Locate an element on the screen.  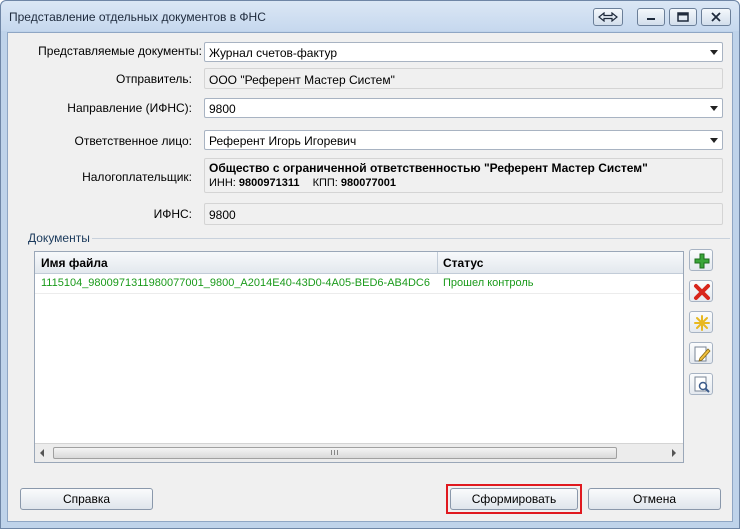
delete-icon is located at coordinates (702, 292).